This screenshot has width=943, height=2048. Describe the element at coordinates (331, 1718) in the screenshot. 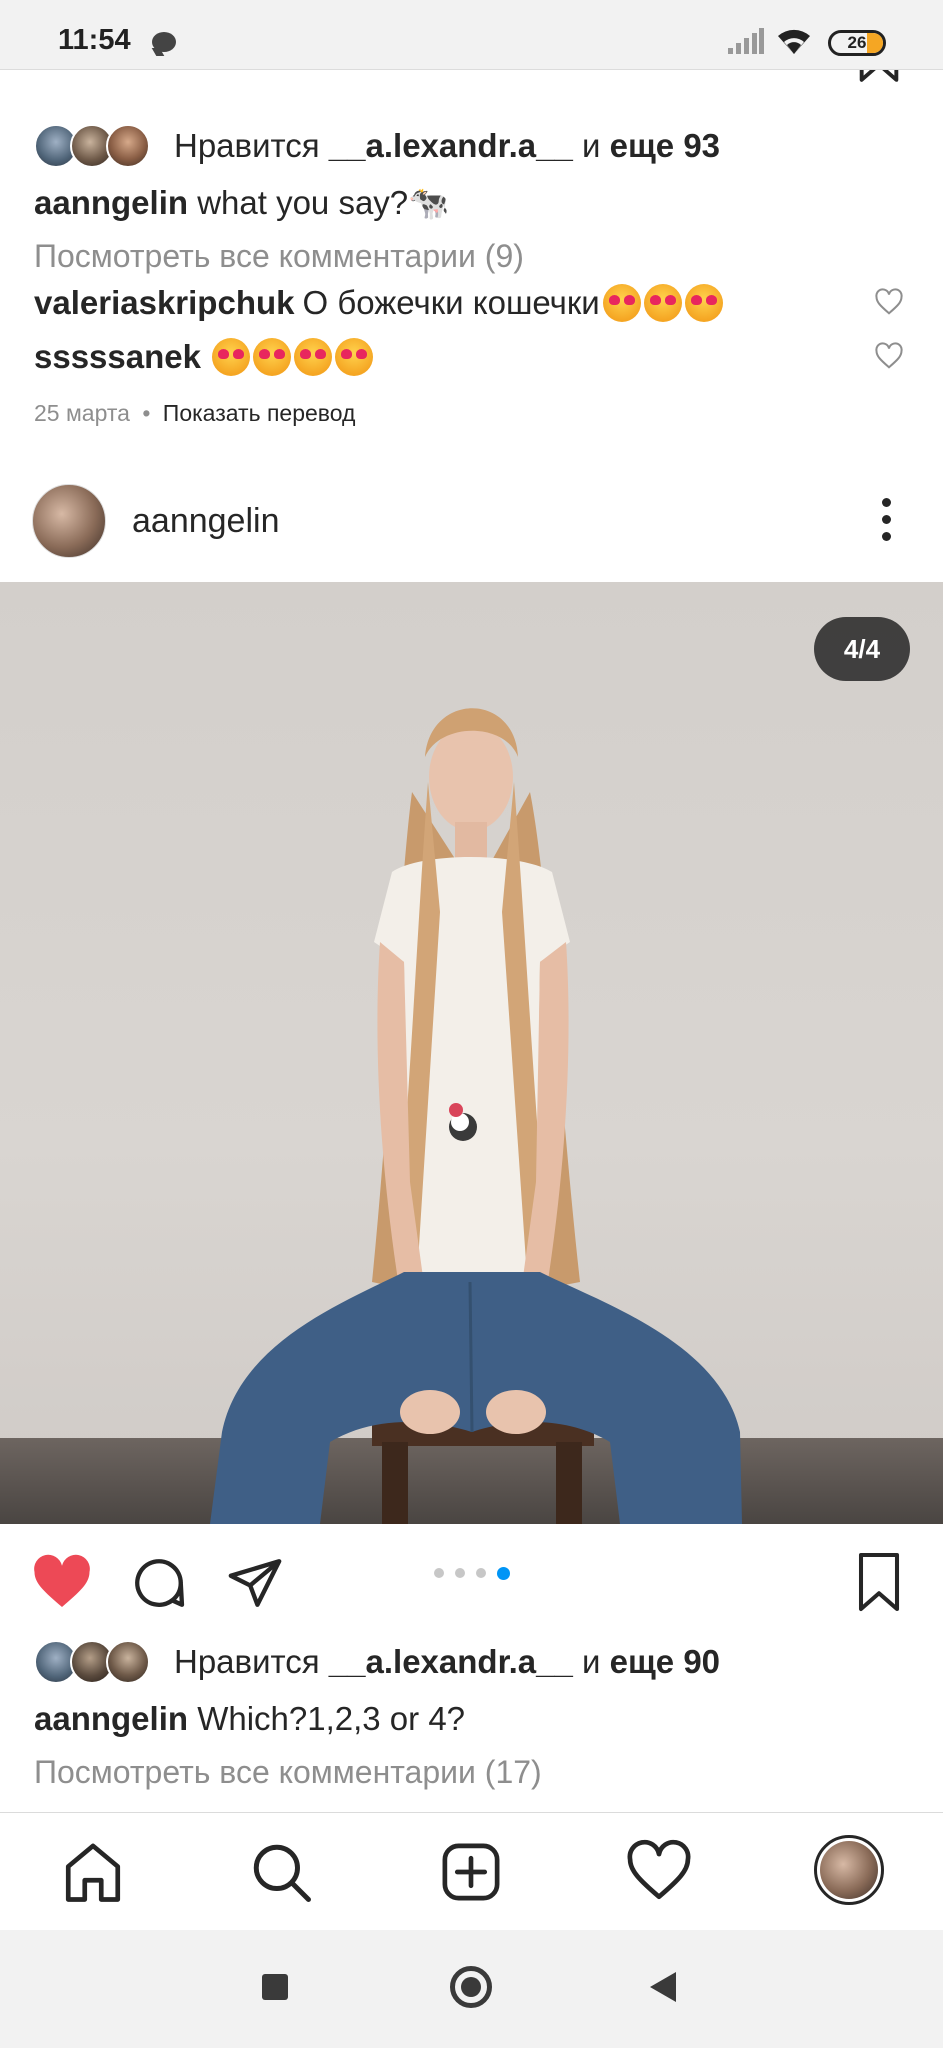

I see `caption-text: Which?1,2,3 or 4?` at that location.